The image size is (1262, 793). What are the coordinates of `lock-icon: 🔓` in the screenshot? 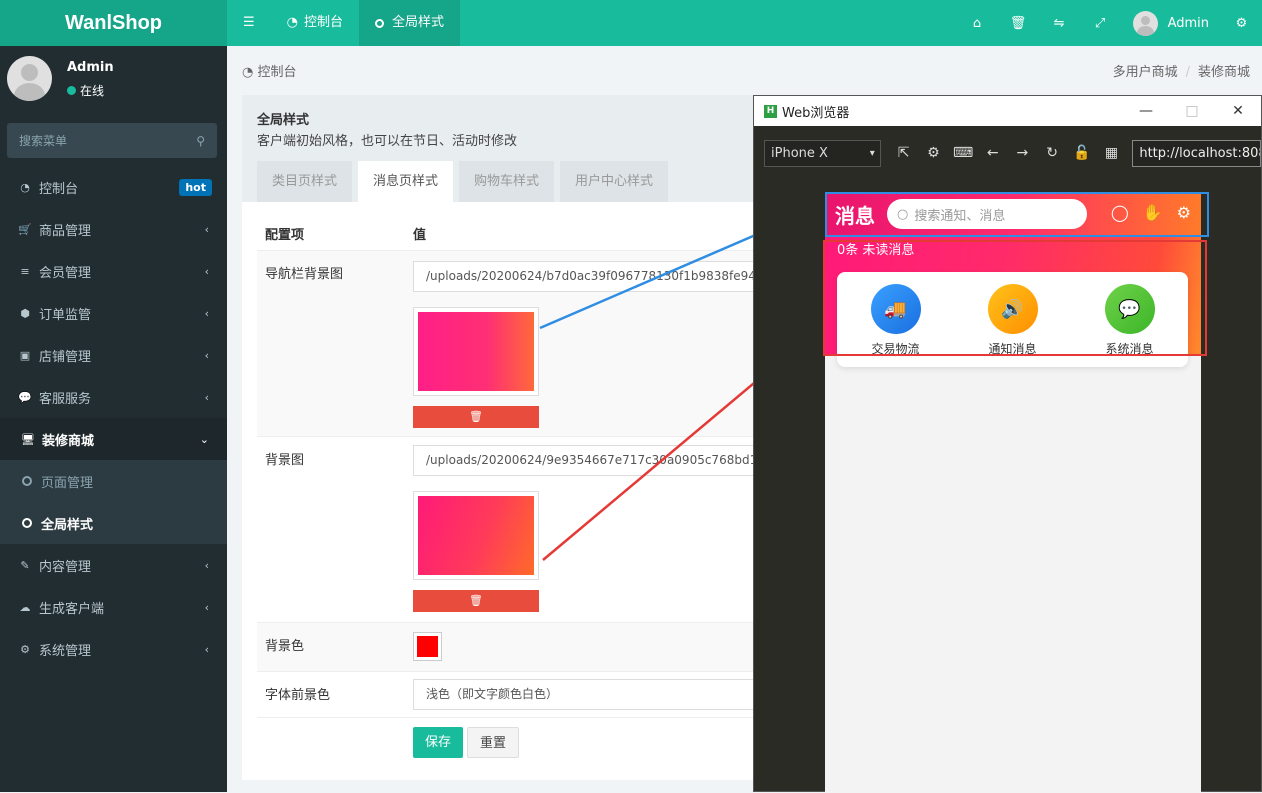 It's located at (1082, 153).